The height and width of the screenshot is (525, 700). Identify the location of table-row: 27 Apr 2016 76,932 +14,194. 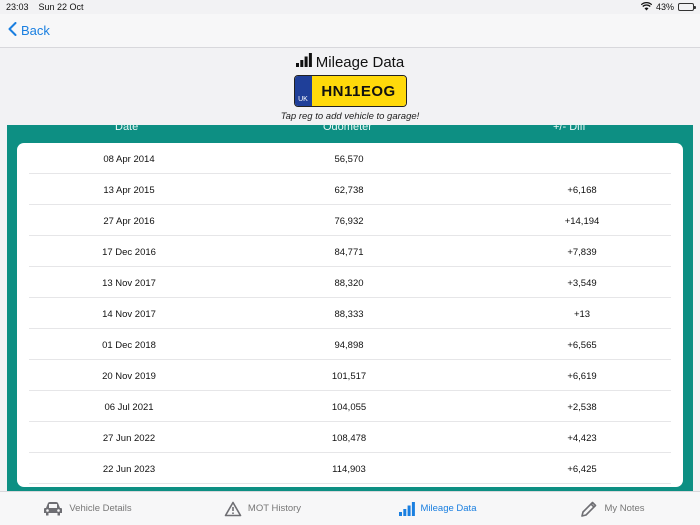
(350, 220).